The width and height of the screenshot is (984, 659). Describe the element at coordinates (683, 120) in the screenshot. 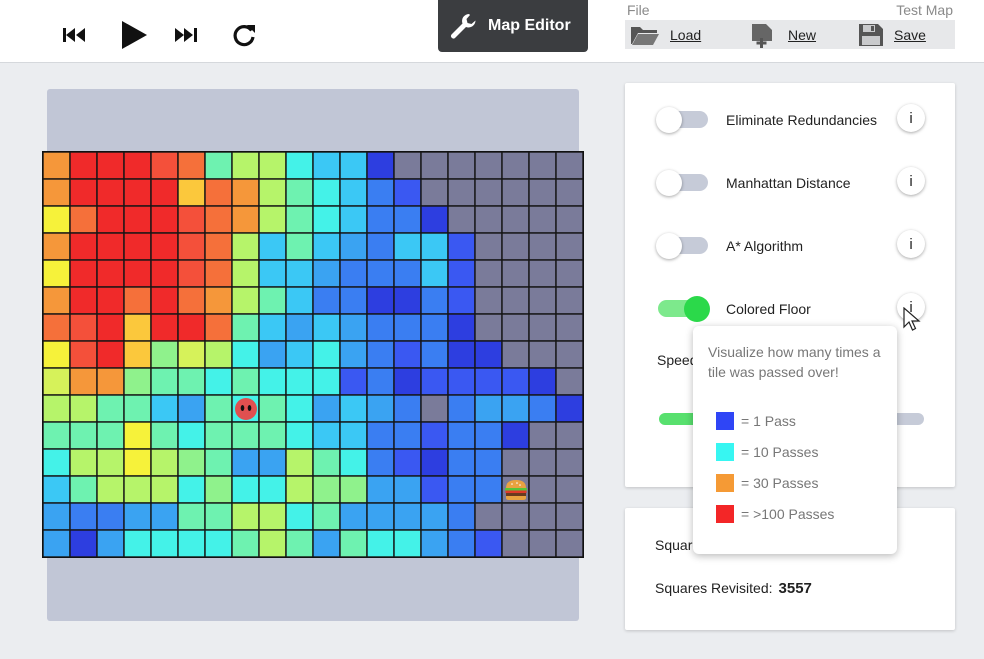

I see `eliminate-redundancies-toggle` at that location.